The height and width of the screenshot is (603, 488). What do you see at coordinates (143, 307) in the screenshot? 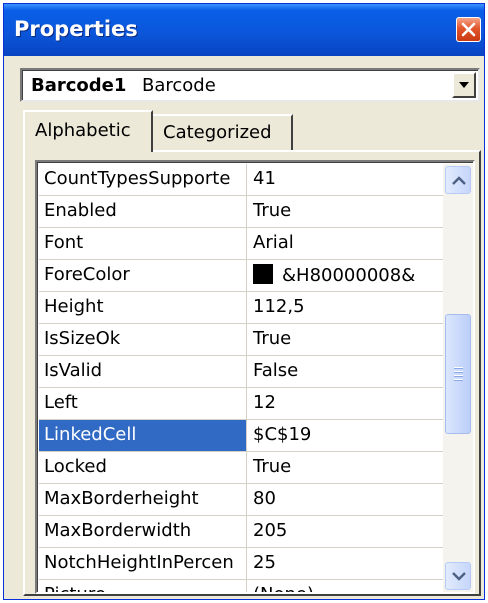
I see `property-name: Height` at bounding box center [143, 307].